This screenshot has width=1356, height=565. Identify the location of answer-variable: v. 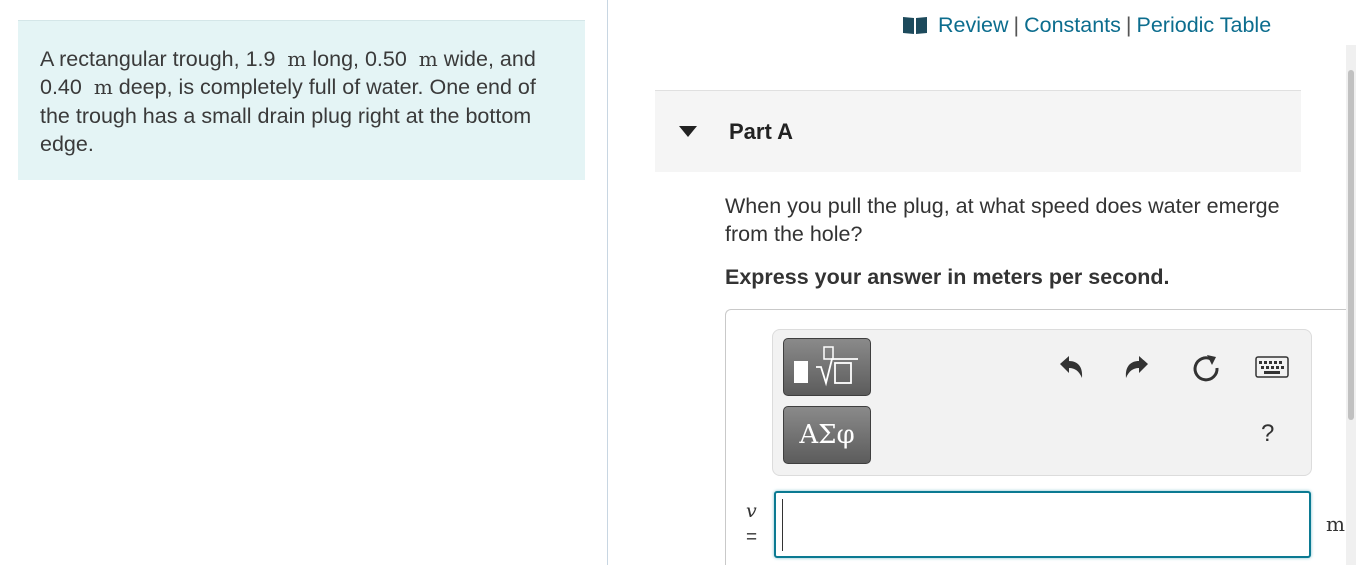
(751, 511).